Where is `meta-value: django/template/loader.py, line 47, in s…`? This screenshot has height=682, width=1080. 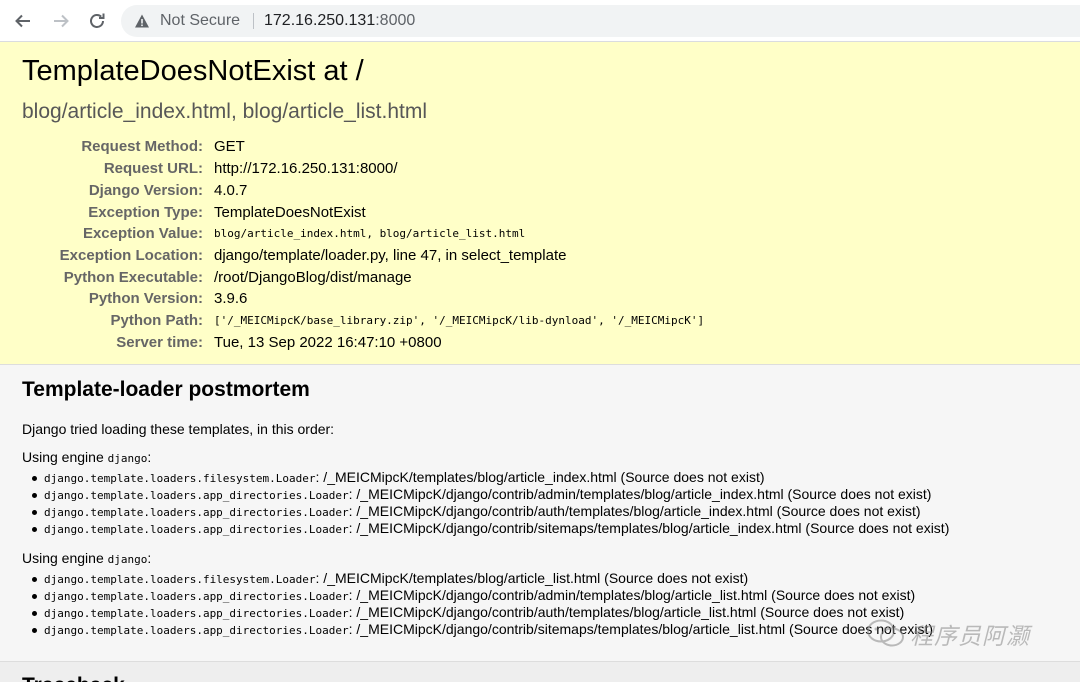 meta-value: django/template/loader.py, line 47, in s… is located at coordinates (390, 255).